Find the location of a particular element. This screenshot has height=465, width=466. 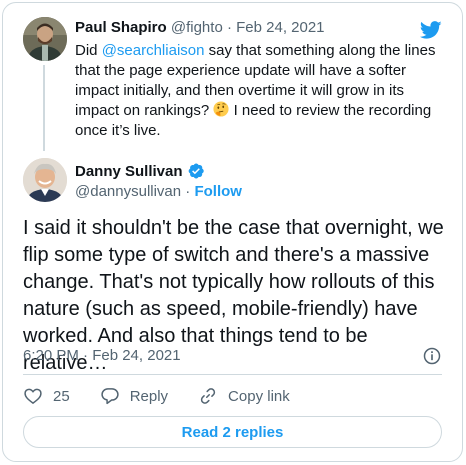

divider is located at coordinates (232, 374).